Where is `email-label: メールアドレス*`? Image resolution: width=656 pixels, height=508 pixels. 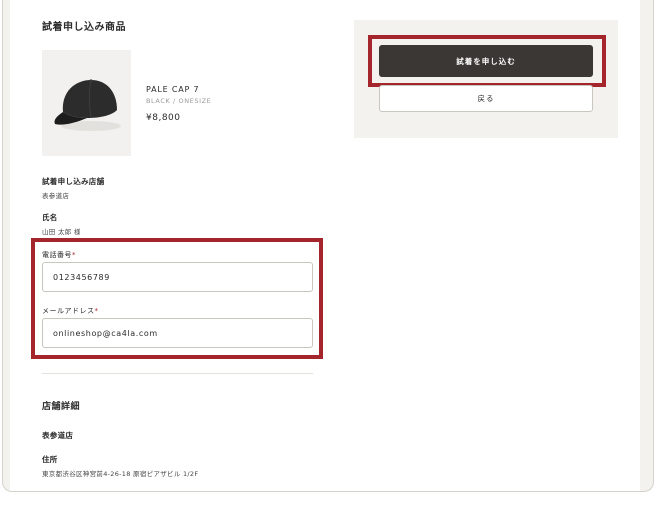
email-label: メールアドレス* is located at coordinates (70, 311).